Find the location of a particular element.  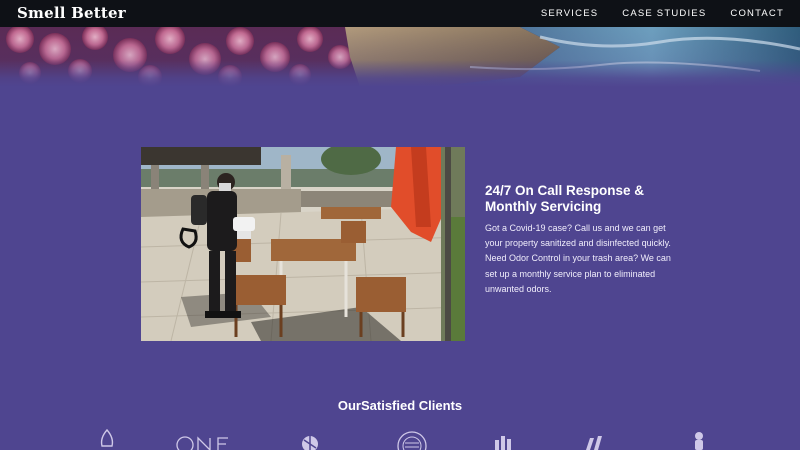

client-figure-logo is located at coordinates (699, 441).